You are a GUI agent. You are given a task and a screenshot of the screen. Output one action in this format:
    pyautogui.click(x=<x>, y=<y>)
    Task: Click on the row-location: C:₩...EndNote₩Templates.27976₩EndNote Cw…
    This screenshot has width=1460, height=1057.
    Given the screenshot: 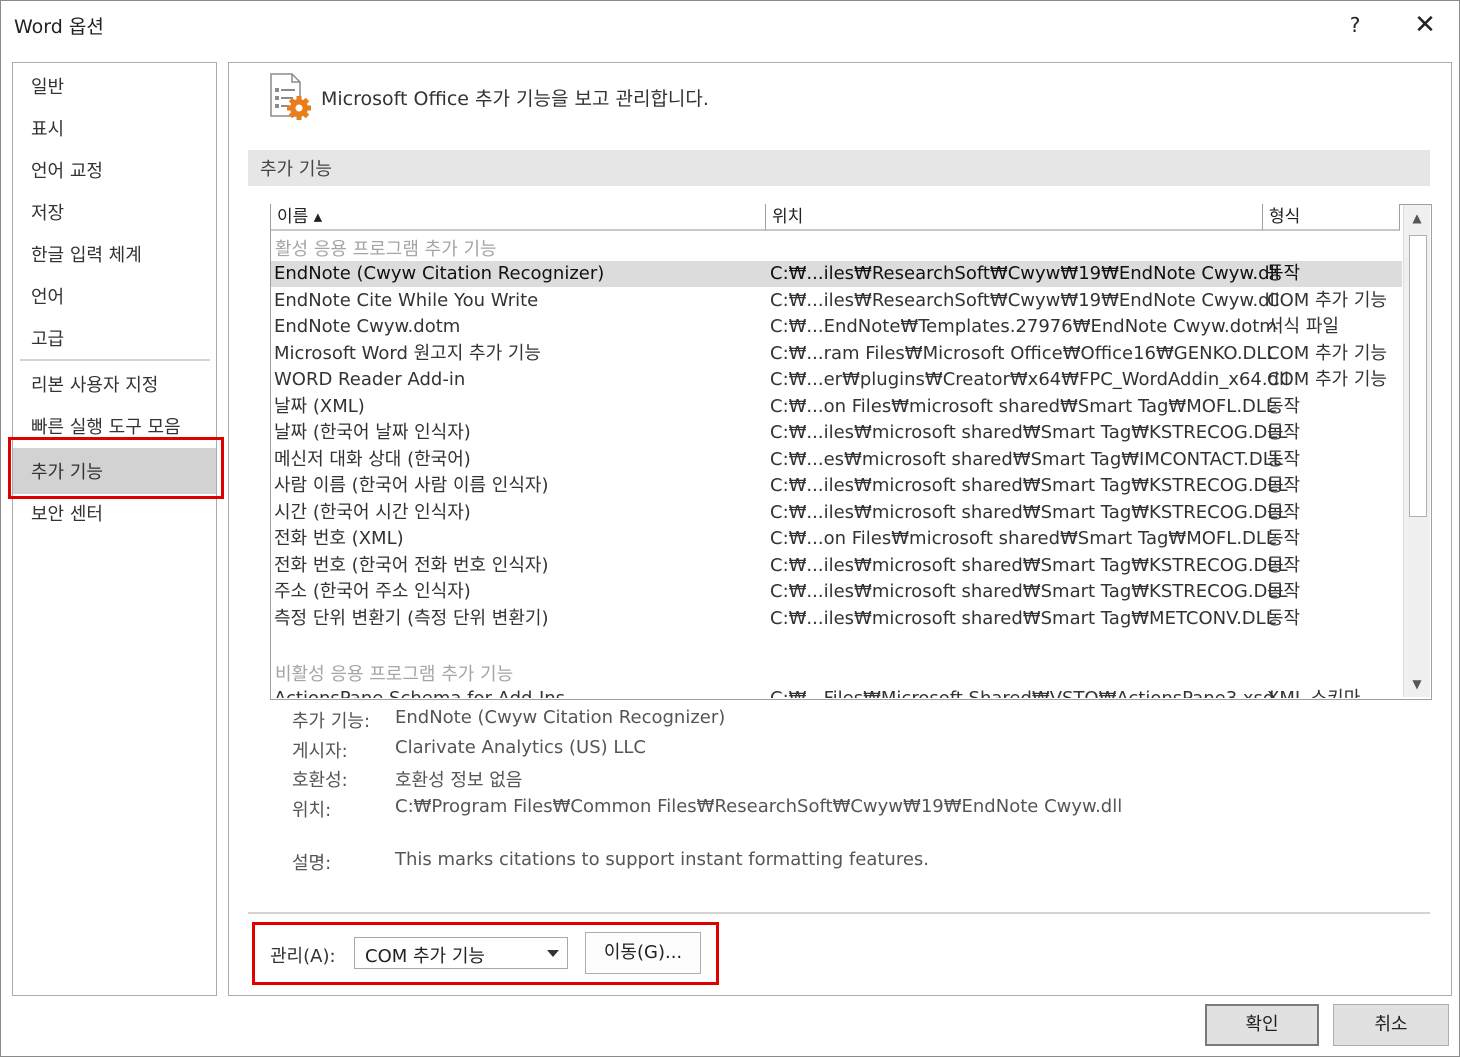 What is the action you would take?
    pyautogui.click(x=1023, y=326)
    